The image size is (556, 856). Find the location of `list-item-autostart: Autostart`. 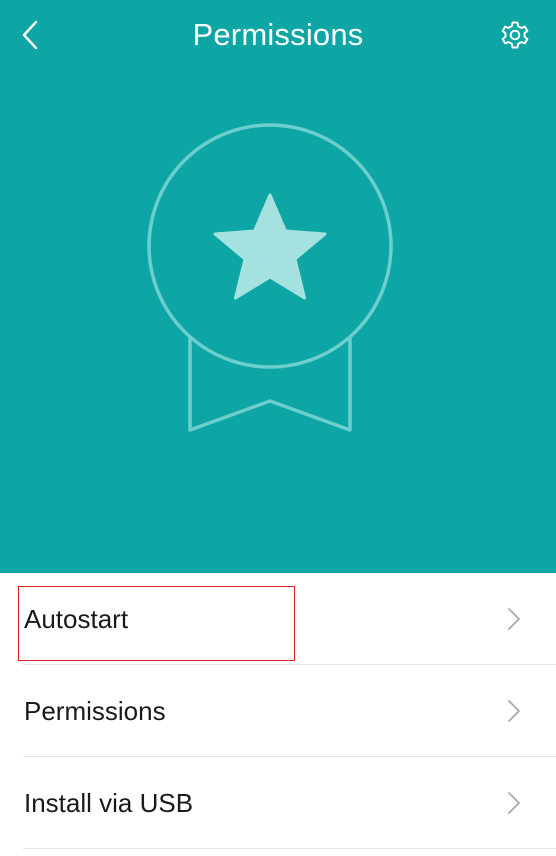

list-item-autostart: Autostart is located at coordinates (278, 619).